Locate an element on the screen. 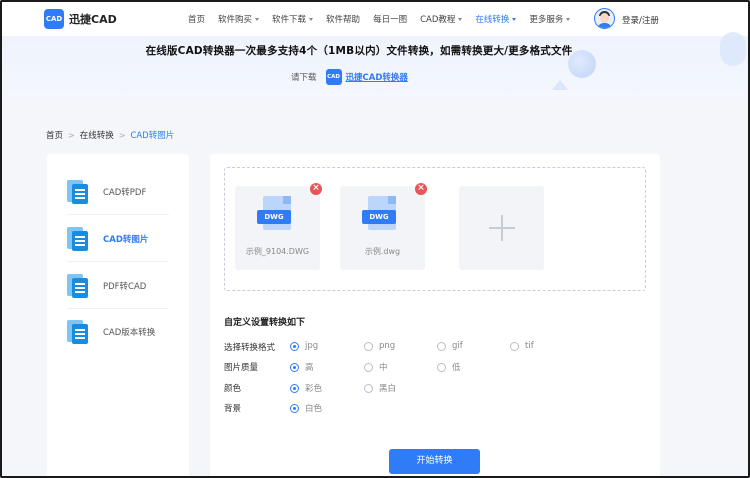 The image size is (750, 478). format-row: 选择转换格式 jpg png gif tif is located at coordinates (434, 347).